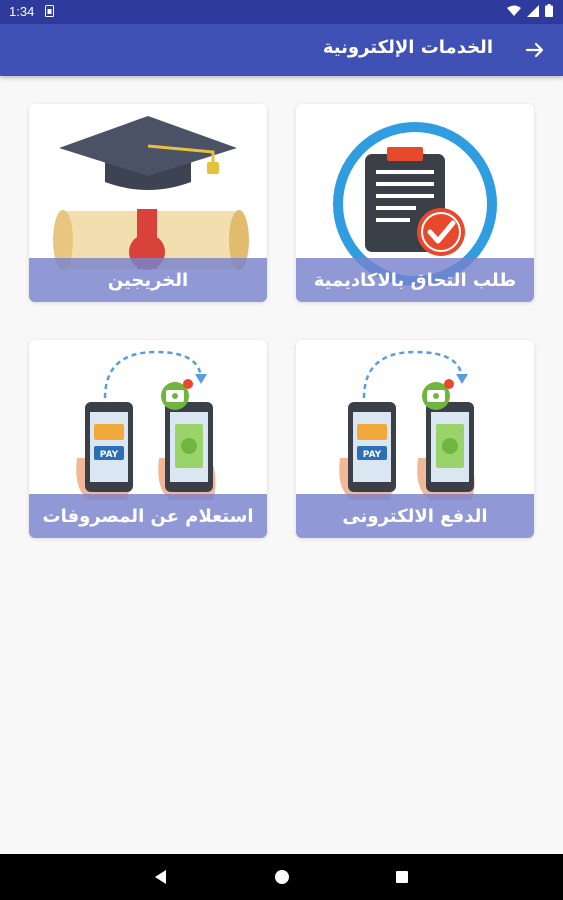 This screenshot has height=900, width=563. What do you see at coordinates (281, 12) in the screenshot?
I see `status-bar: 1:34` at bounding box center [281, 12].